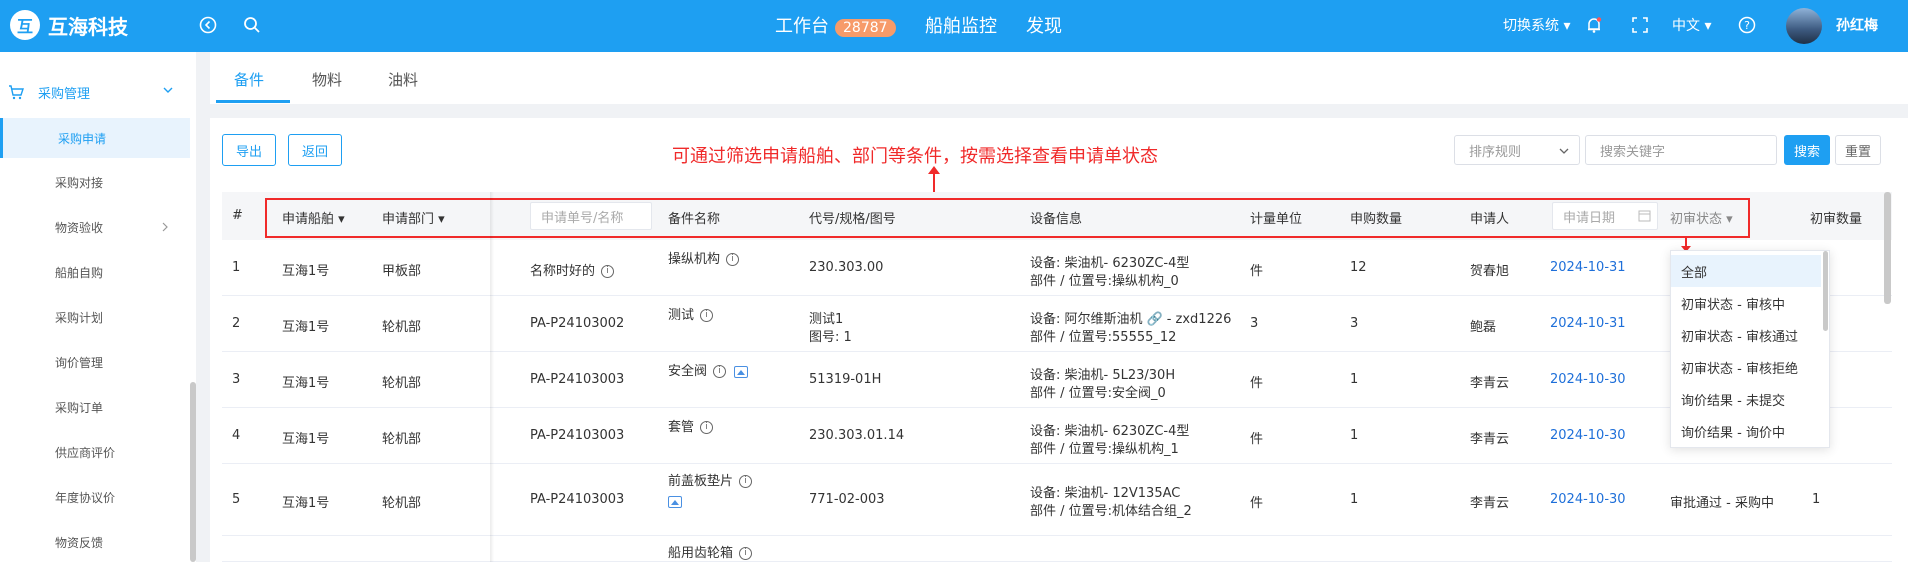  What do you see at coordinates (1044, 25) in the screenshot?
I see `nav-discover: 发现` at bounding box center [1044, 25].